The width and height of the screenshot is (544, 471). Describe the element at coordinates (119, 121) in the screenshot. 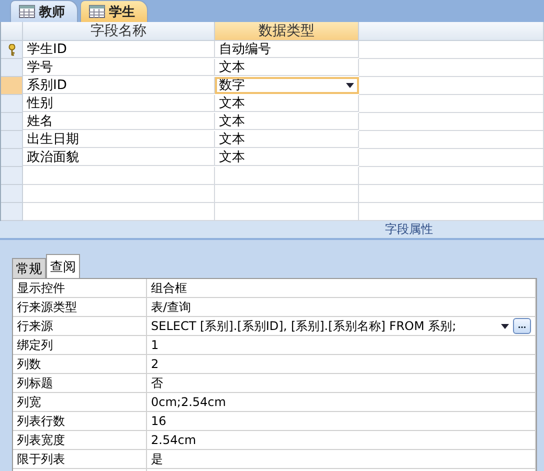

I see `table-cell: 姓名` at that location.